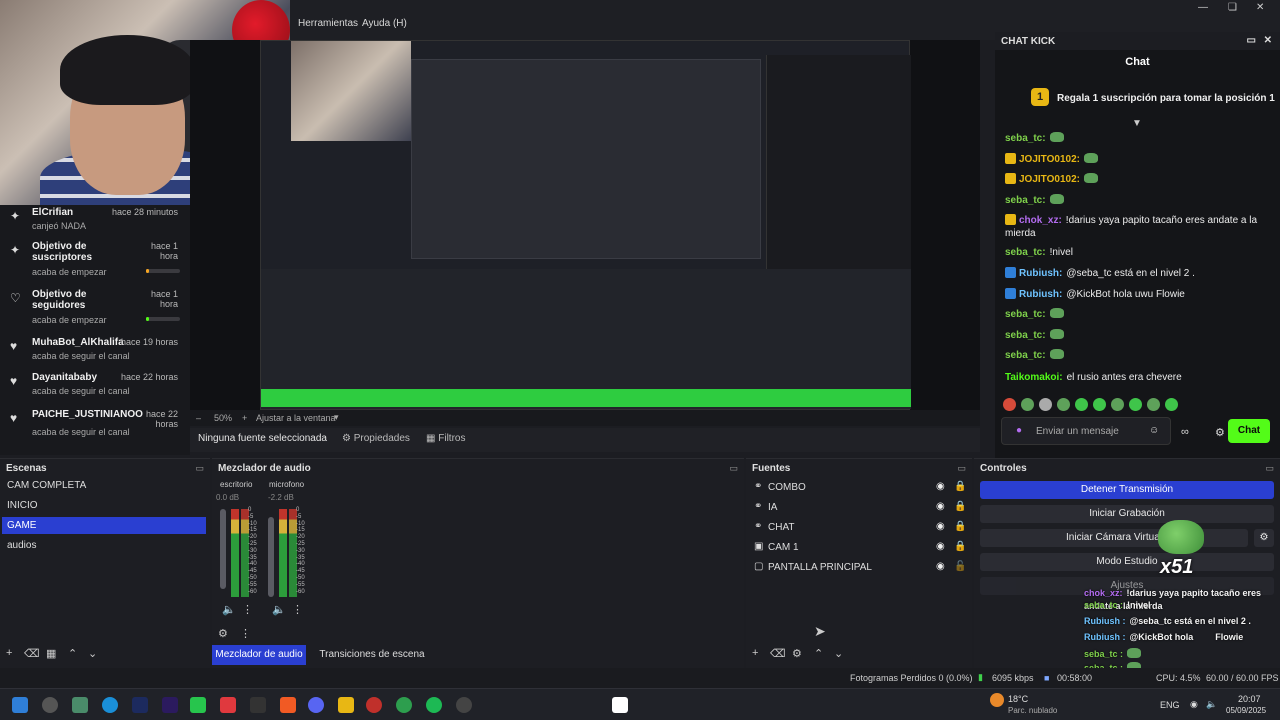 The height and width of the screenshot is (720, 1280). I want to click on scene-item: CAM COMPLETA, so click(104, 485).